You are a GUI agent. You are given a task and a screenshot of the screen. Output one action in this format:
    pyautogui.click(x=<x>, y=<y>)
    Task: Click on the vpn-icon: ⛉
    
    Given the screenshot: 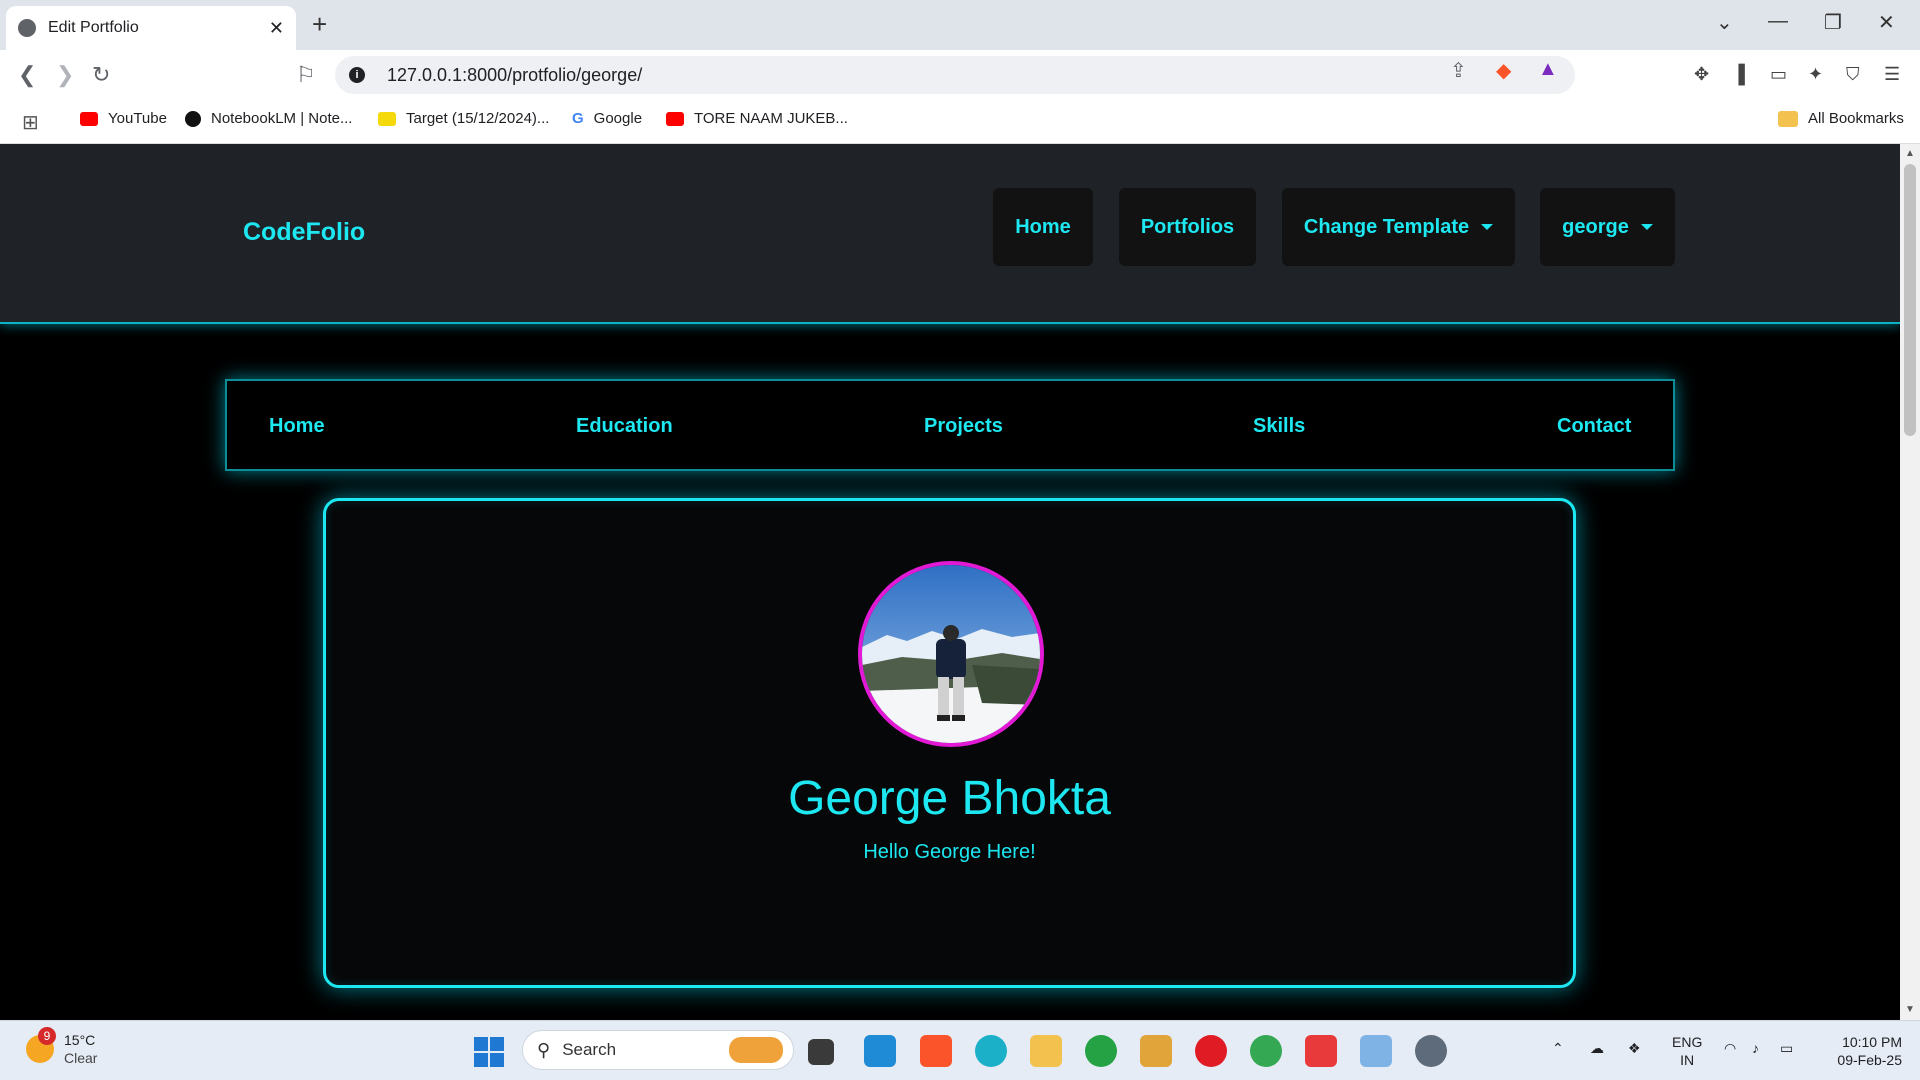 What is the action you would take?
    pyautogui.click(x=1853, y=74)
    